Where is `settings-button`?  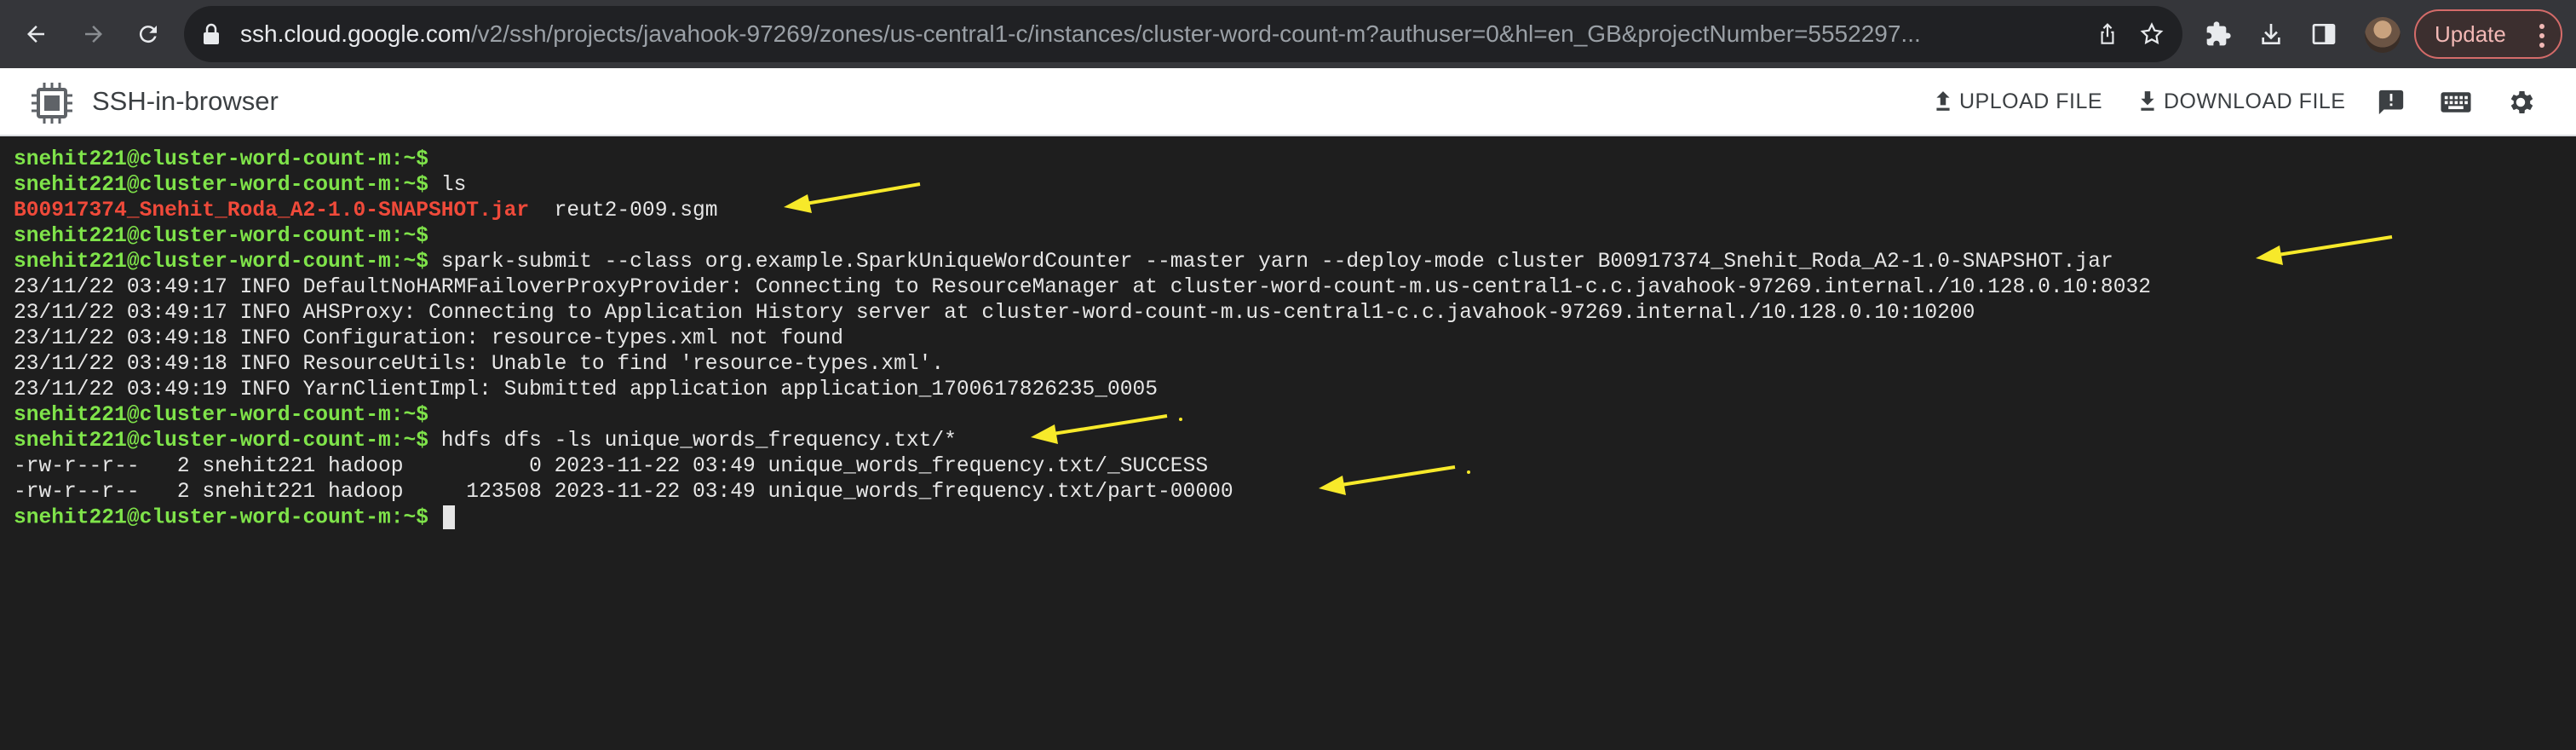 settings-button is located at coordinates (2521, 102).